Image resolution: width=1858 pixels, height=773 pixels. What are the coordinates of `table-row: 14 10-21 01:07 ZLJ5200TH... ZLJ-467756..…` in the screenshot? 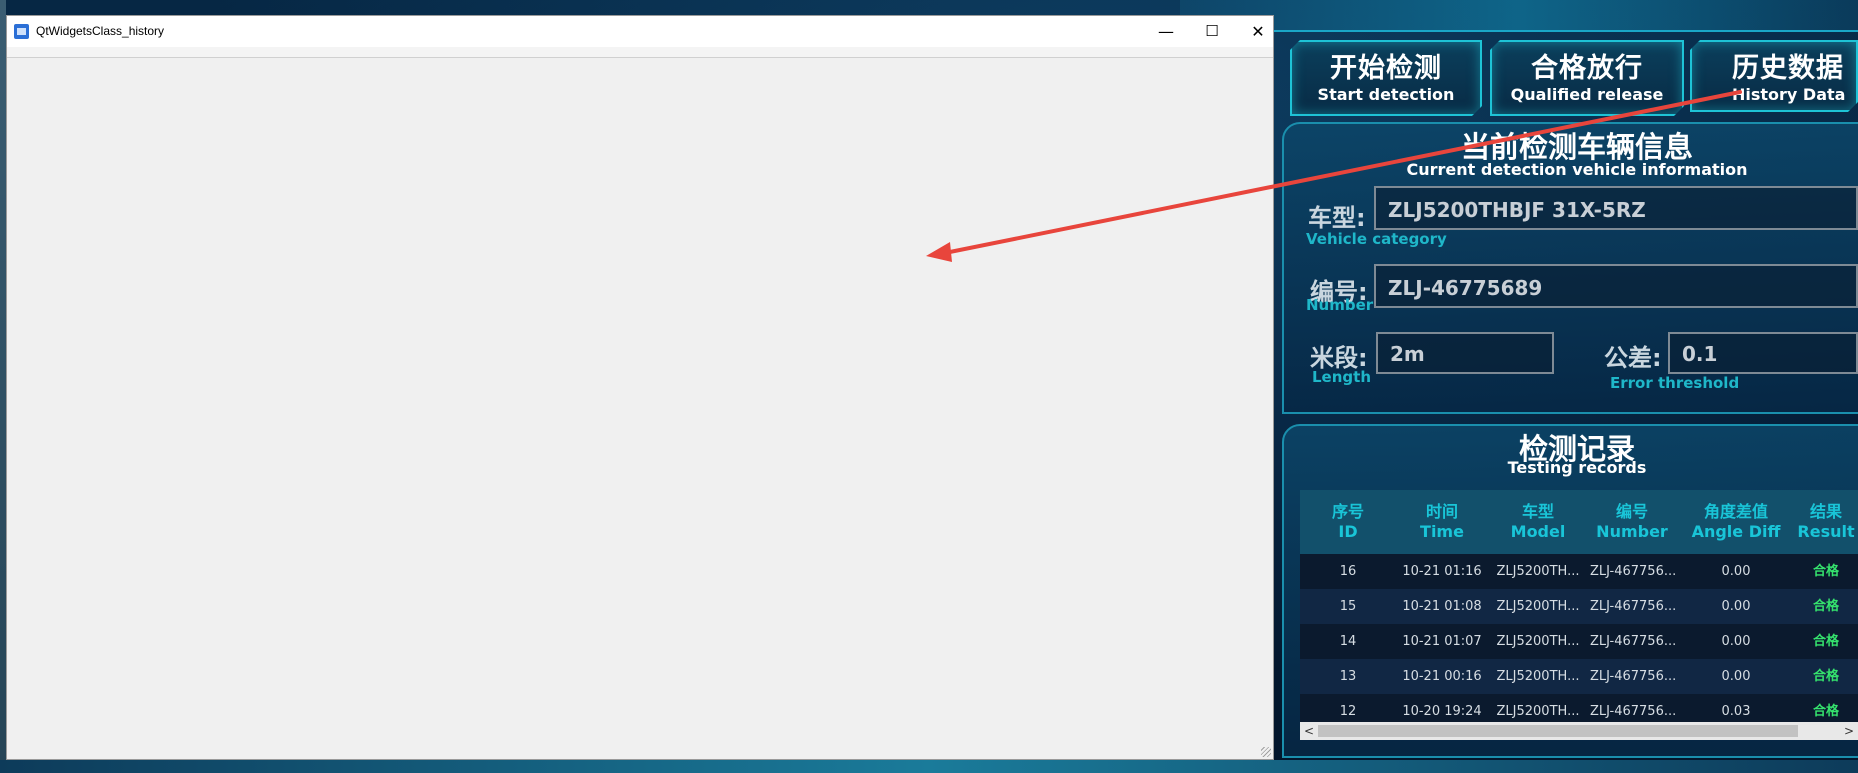 It's located at (1579, 641).